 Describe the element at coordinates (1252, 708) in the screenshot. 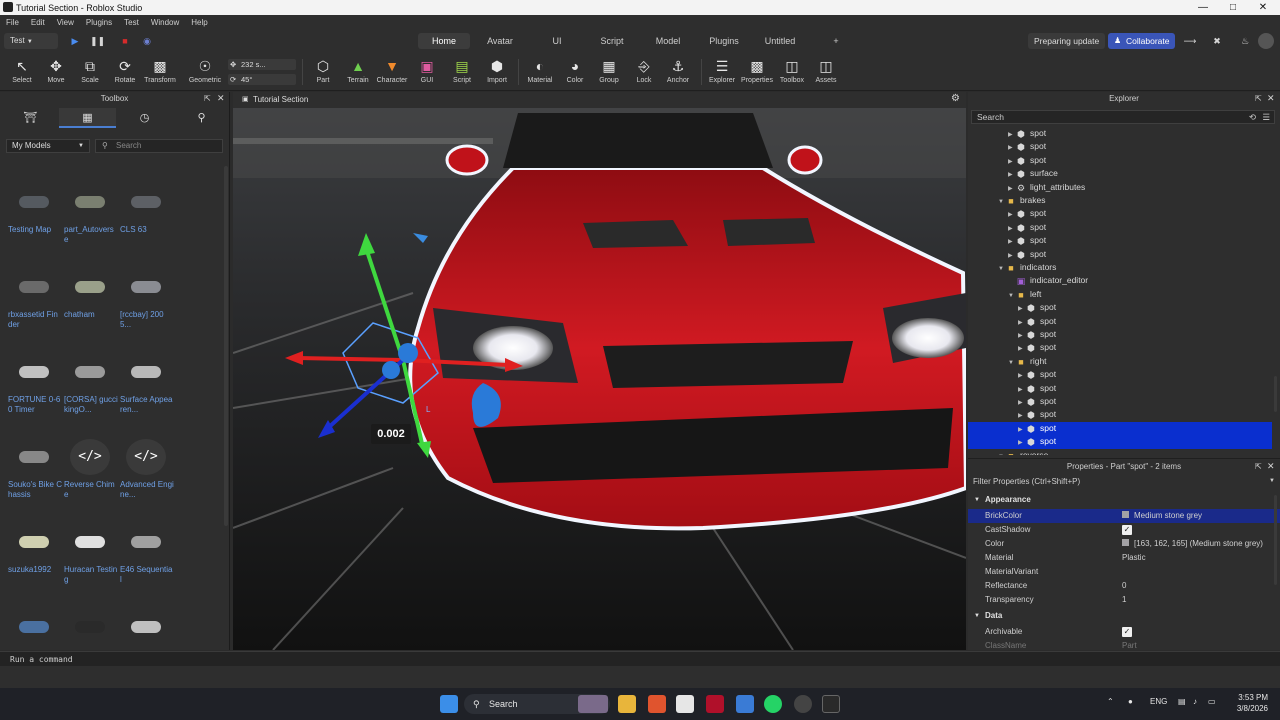

I see `taskbar-date: 3/8/2026` at that location.